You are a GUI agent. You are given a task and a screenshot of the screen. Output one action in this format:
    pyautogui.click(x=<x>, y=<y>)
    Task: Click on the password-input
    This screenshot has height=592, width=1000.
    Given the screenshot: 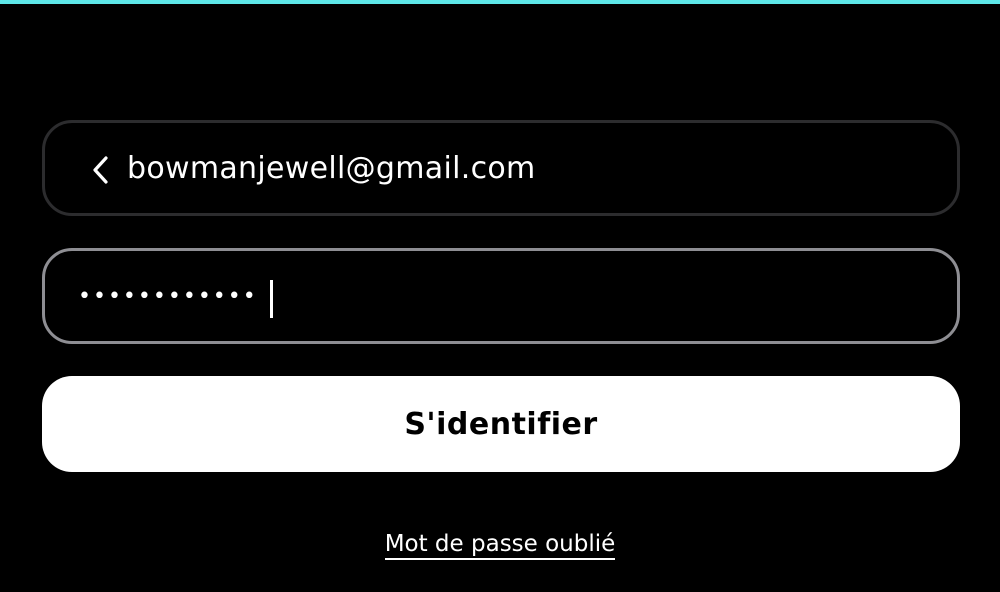 What is the action you would take?
    pyautogui.click(x=478, y=296)
    